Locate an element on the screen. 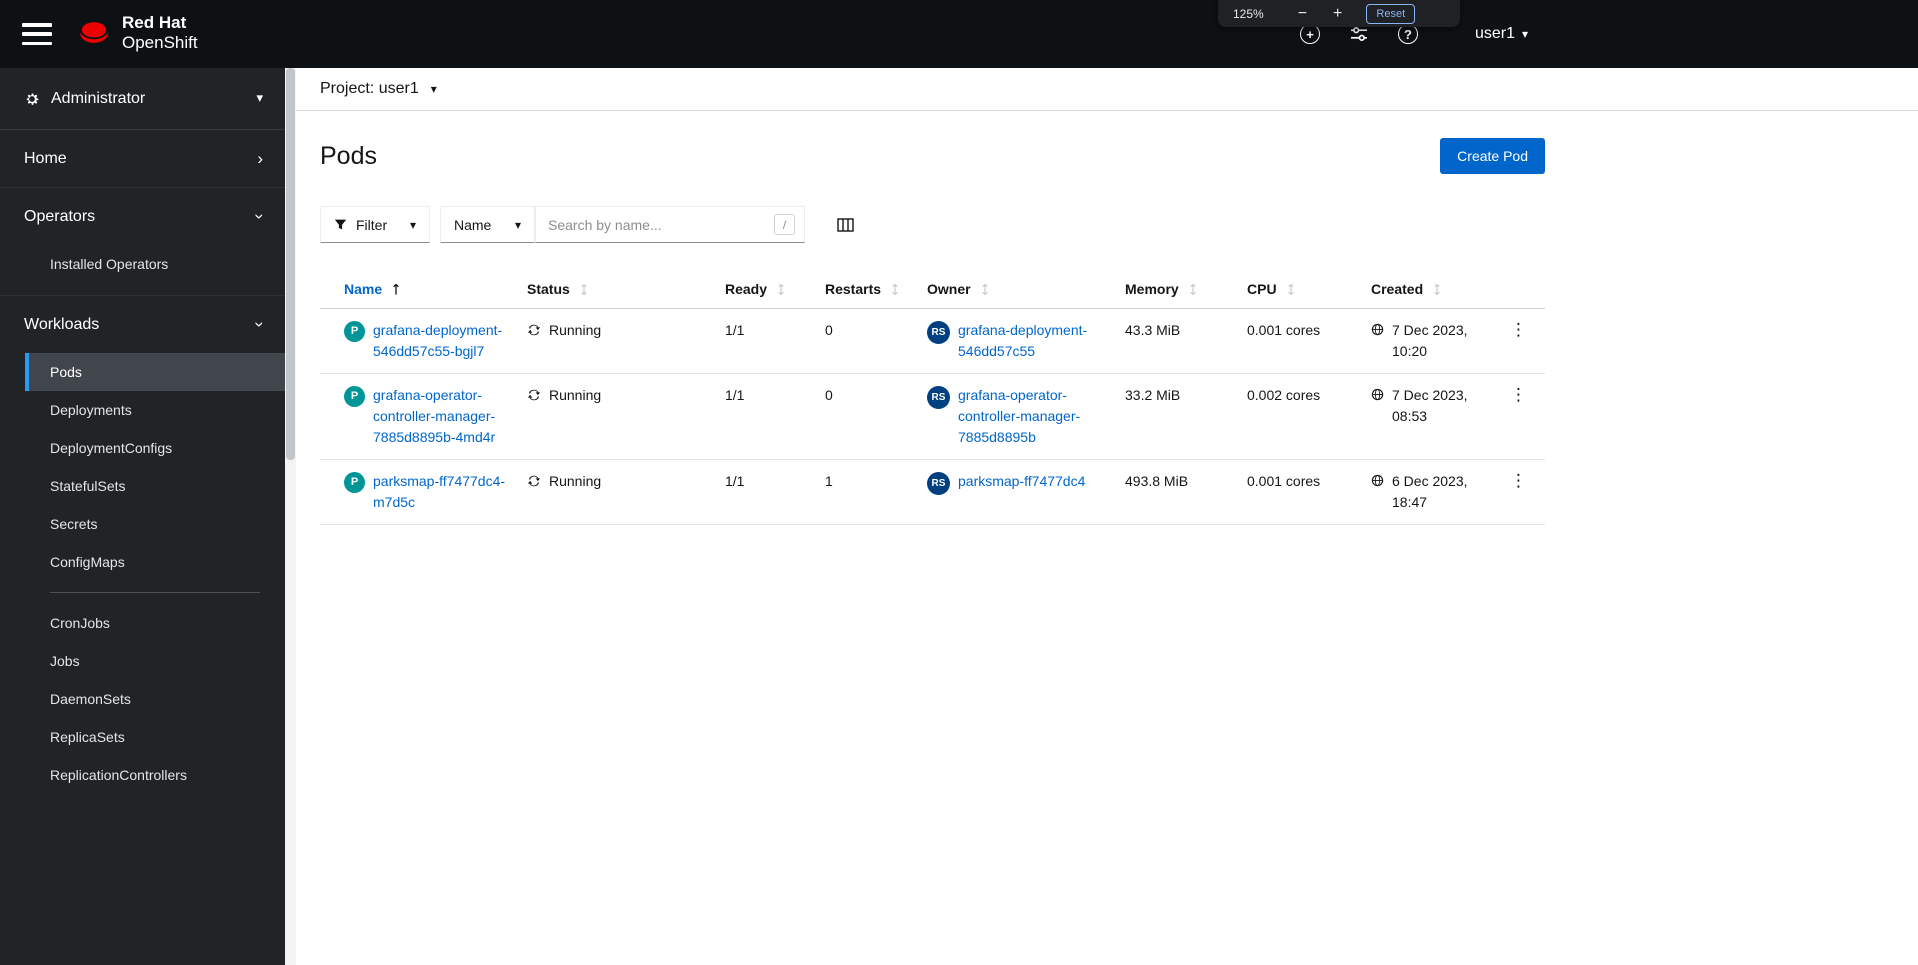  project-bar: Project: user1 ▾ is located at coordinates (1107, 89).